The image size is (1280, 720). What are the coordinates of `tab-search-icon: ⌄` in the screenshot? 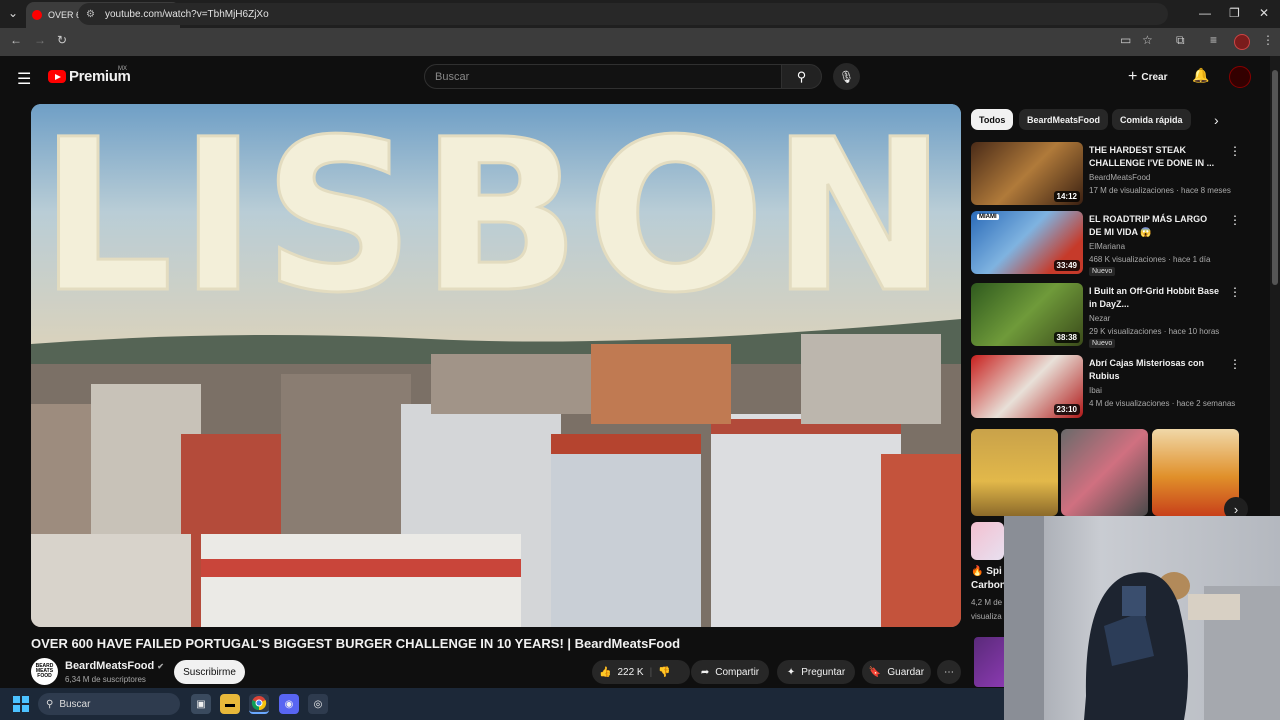 It's located at (13, 13).